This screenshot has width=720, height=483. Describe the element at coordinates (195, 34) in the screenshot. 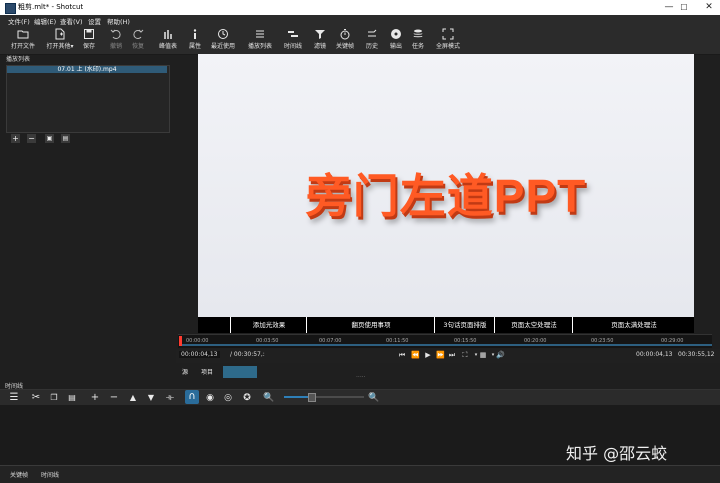

I see `info-icon` at that location.